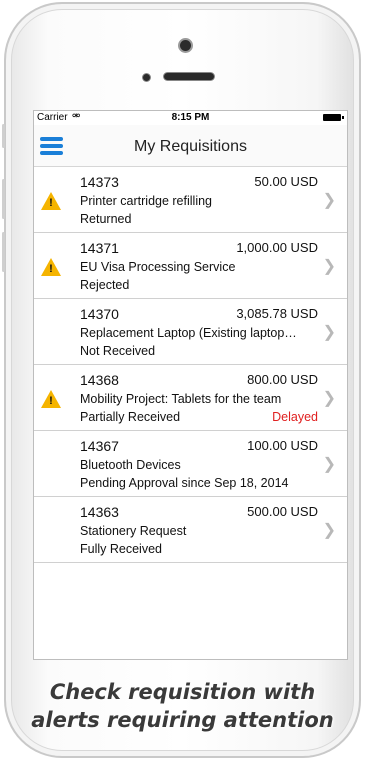 The width and height of the screenshot is (365, 760). What do you see at coordinates (286, 181) in the screenshot?
I see `requisition-amount: 50.00 USD` at bounding box center [286, 181].